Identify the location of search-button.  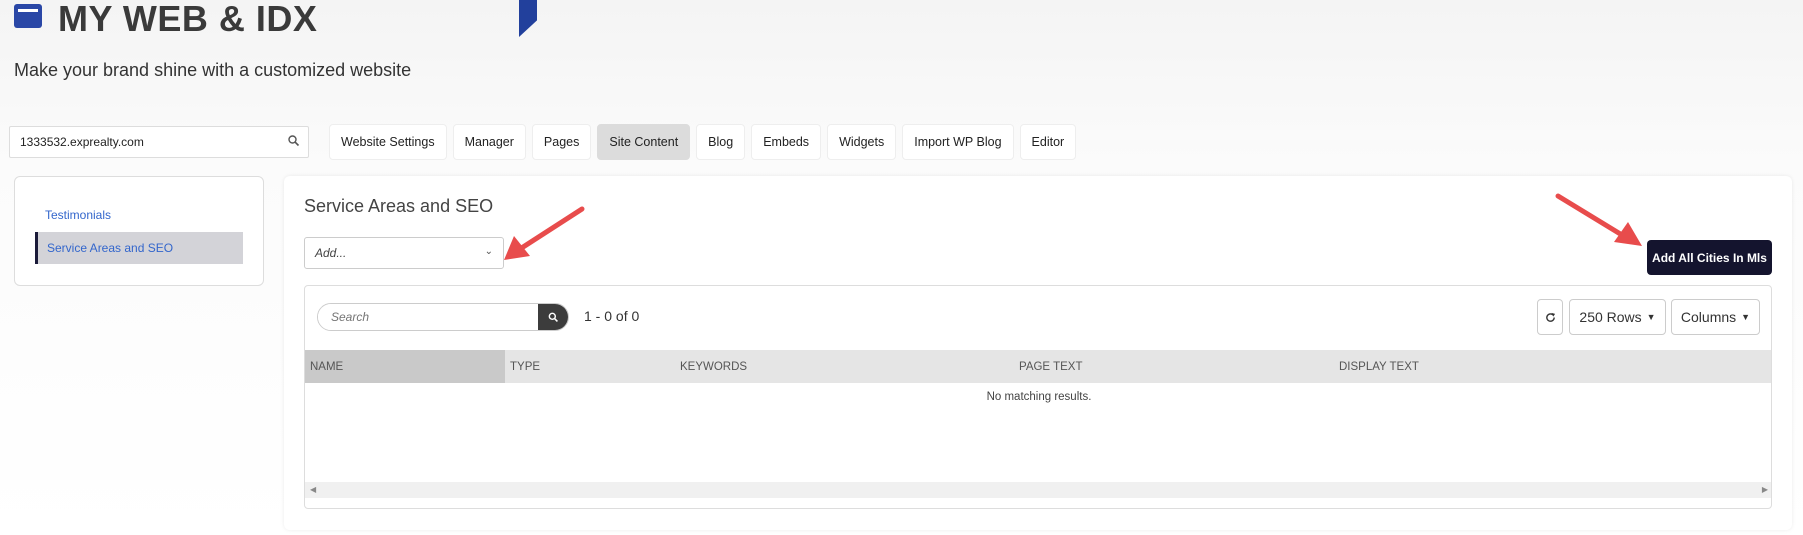
(553, 317).